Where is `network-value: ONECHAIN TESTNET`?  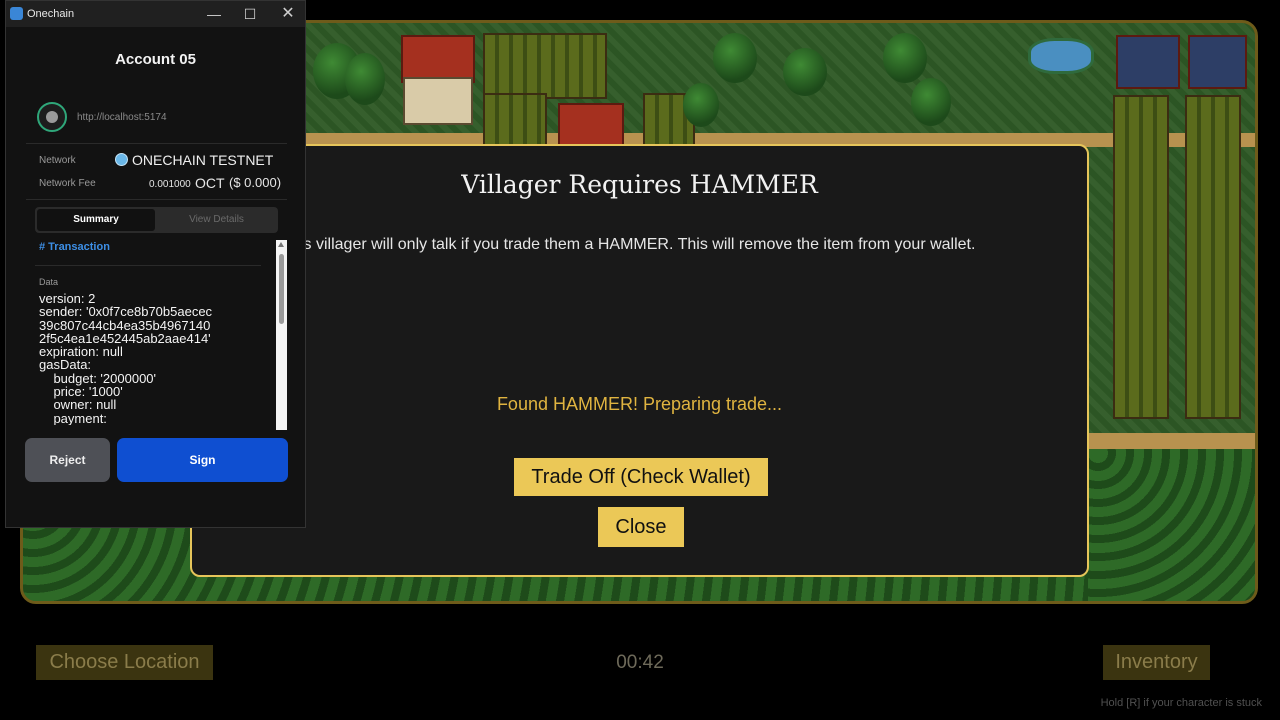 network-value: ONECHAIN TESTNET is located at coordinates (203, 160).